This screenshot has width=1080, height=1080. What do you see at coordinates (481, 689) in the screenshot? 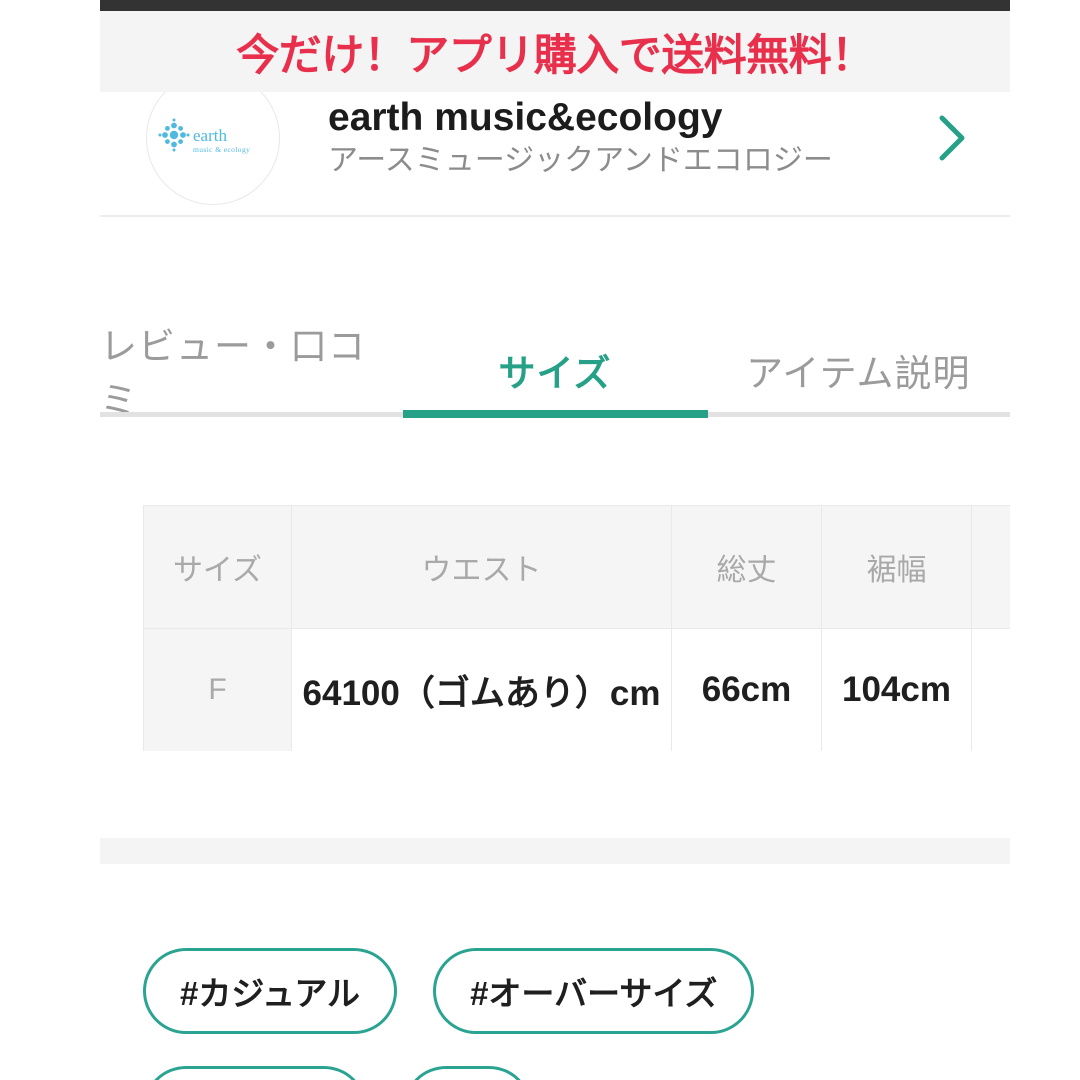
I see `cell-waist: 64100（ゴムあり）cm` at bounding box center [481, 689].